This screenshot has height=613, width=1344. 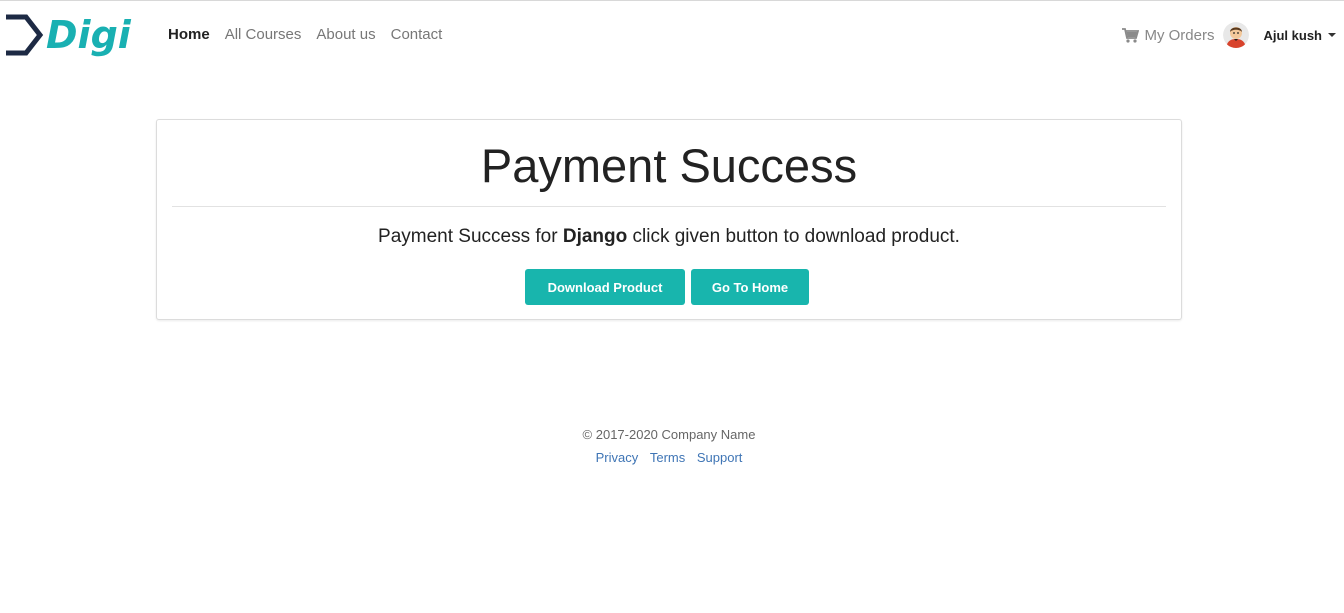 I want to click on user-menu: Ajul kush, so click(x=1299, y=35).